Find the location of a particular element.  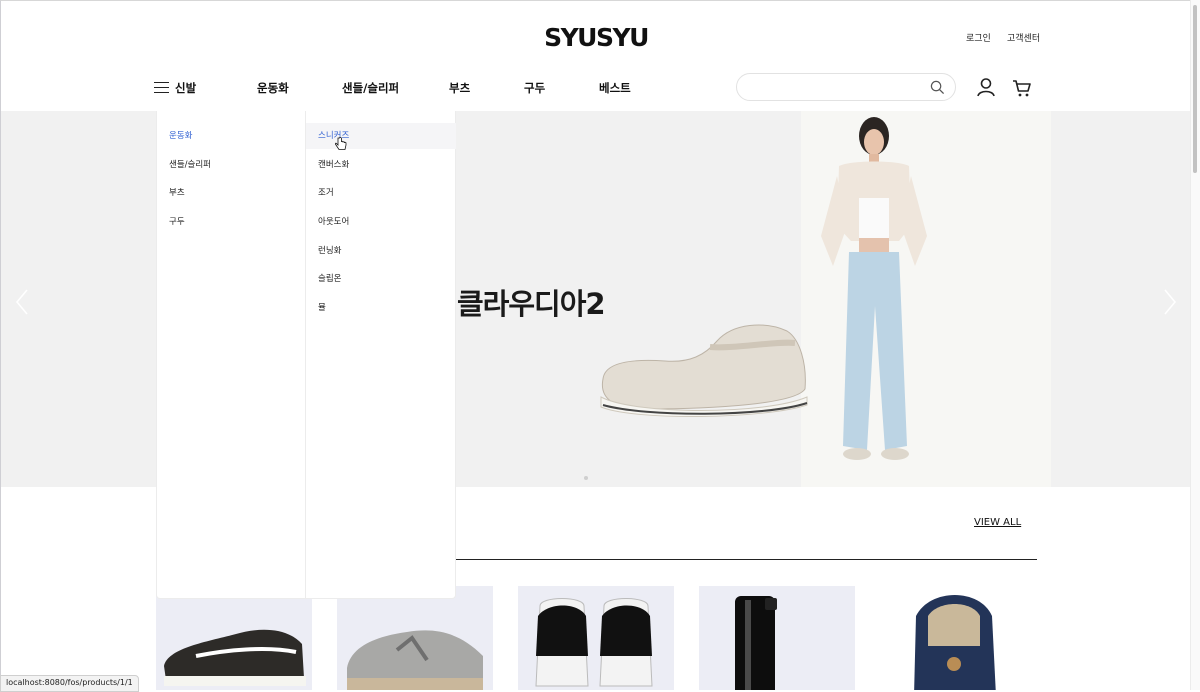

product-image-skate-shoe is located at coordinates (235, 657).